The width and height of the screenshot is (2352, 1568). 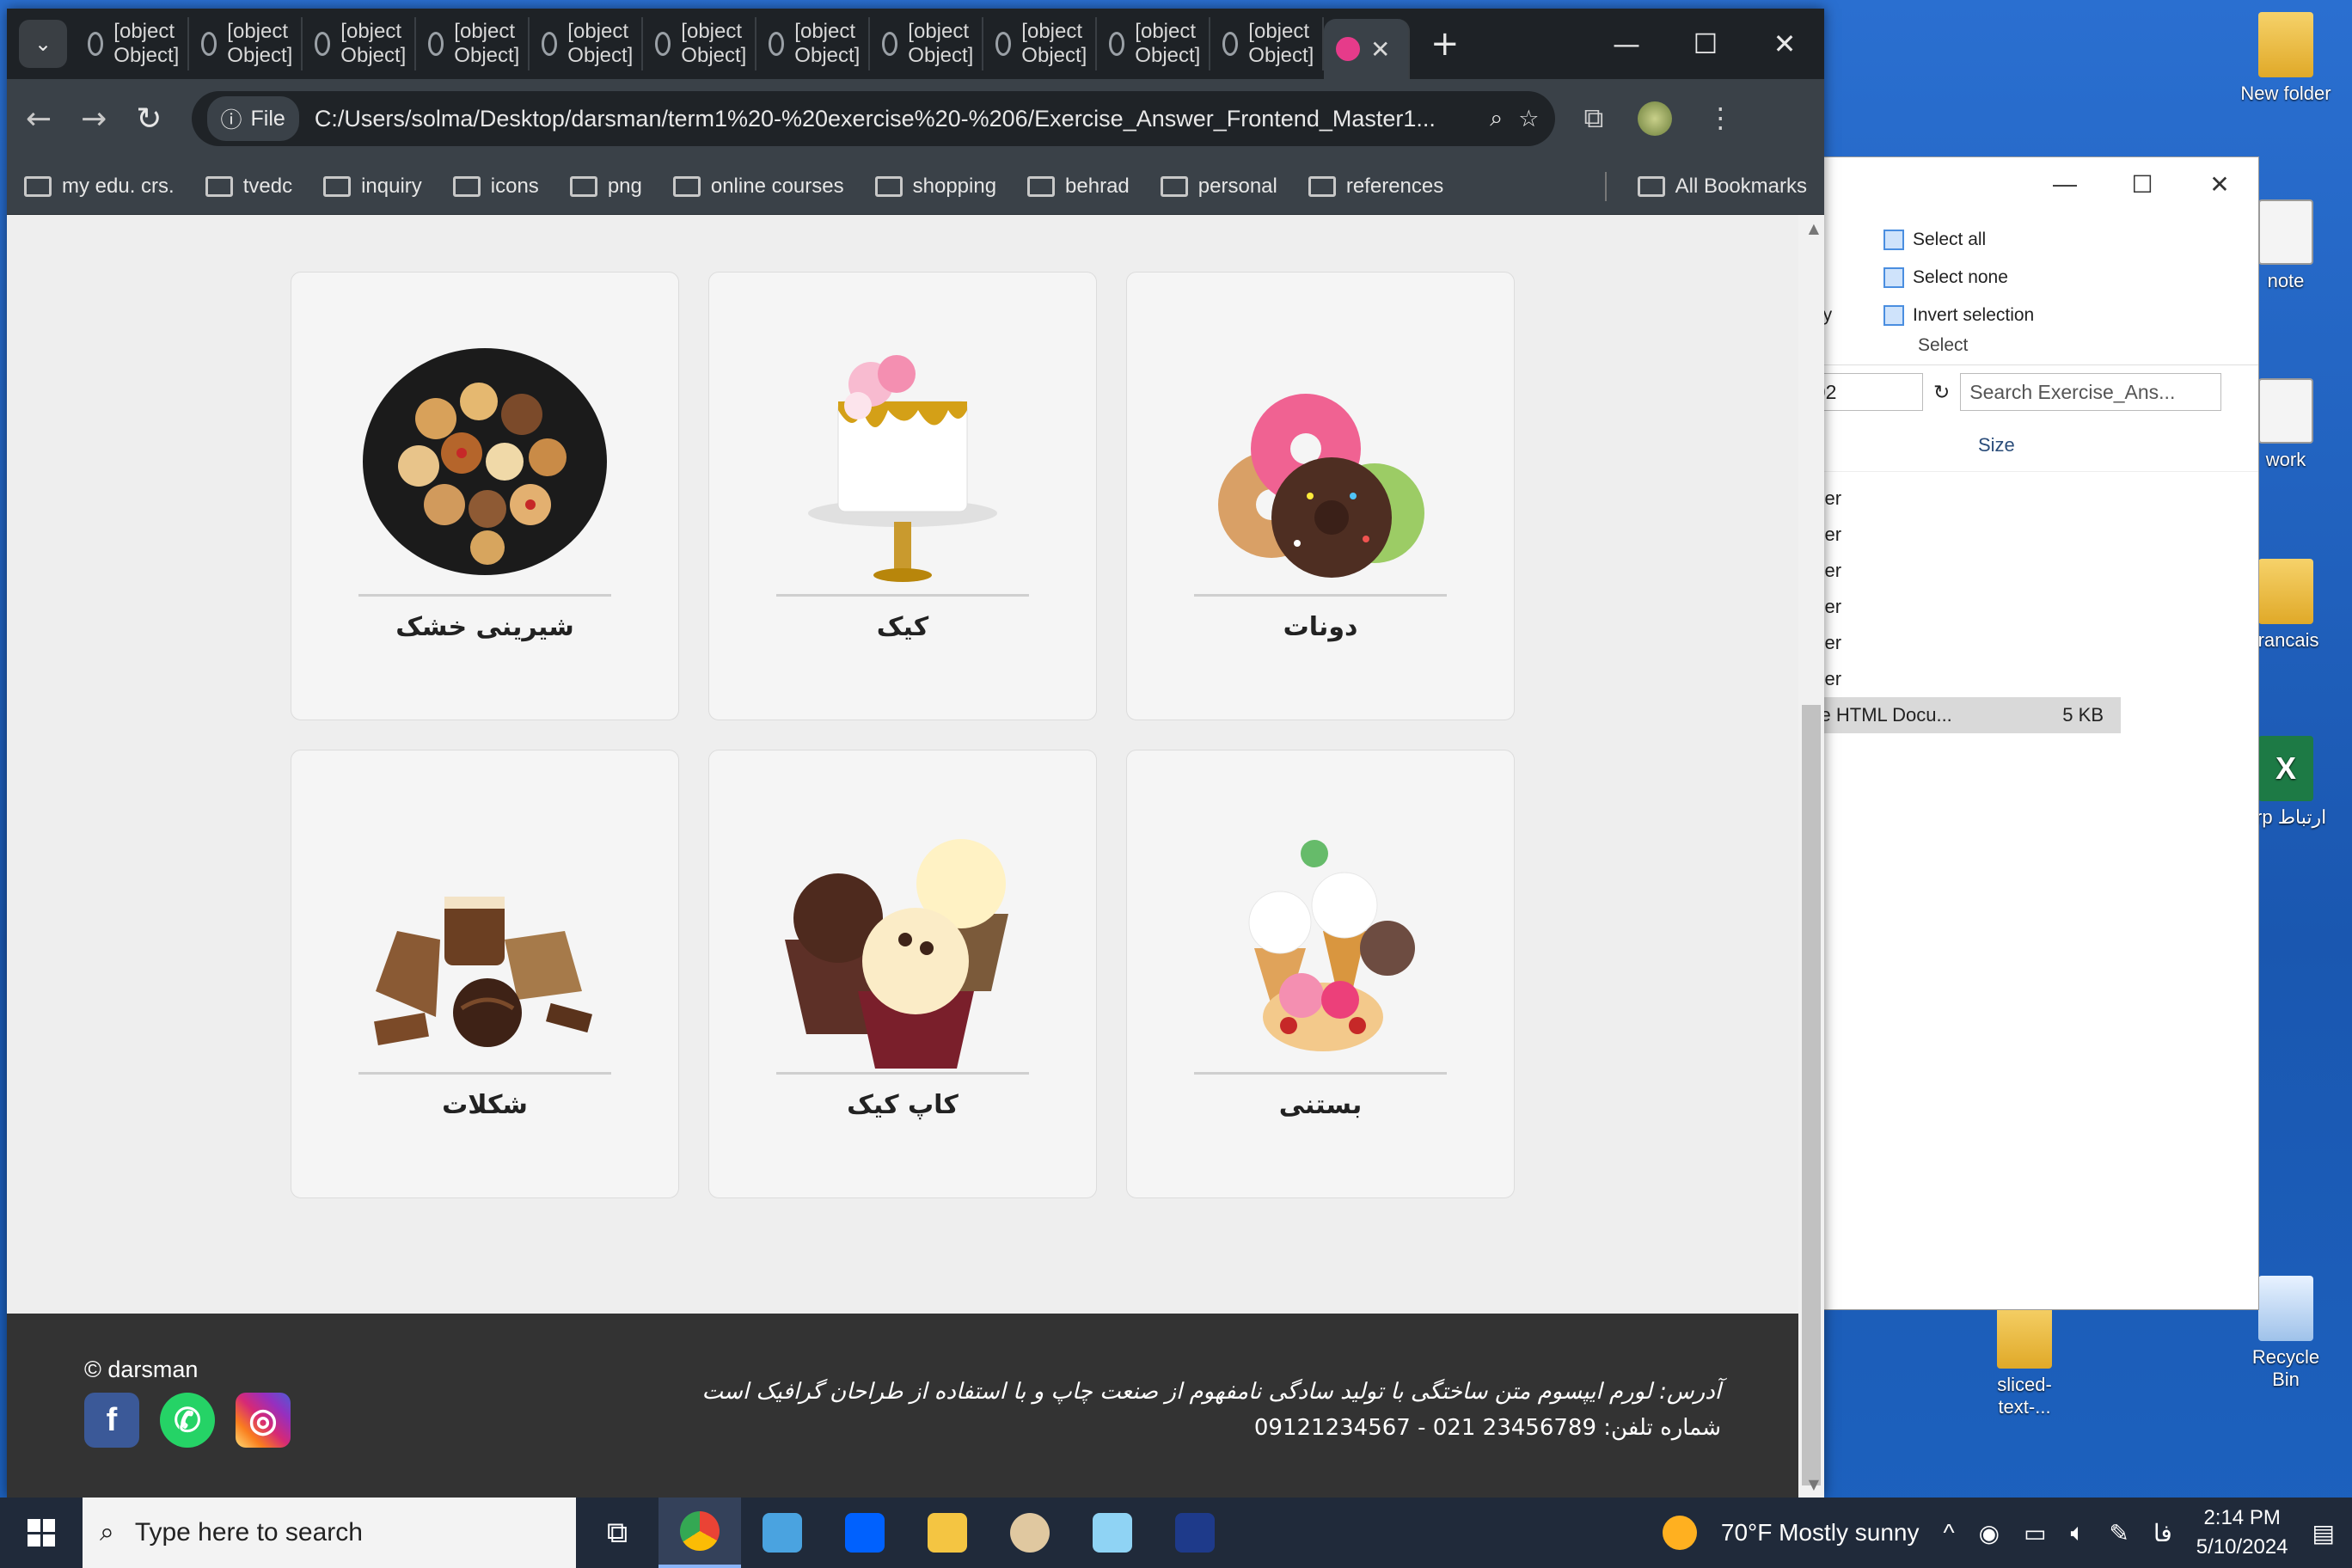 I want to click on pdf-app, so click(x=1195, y=1533).